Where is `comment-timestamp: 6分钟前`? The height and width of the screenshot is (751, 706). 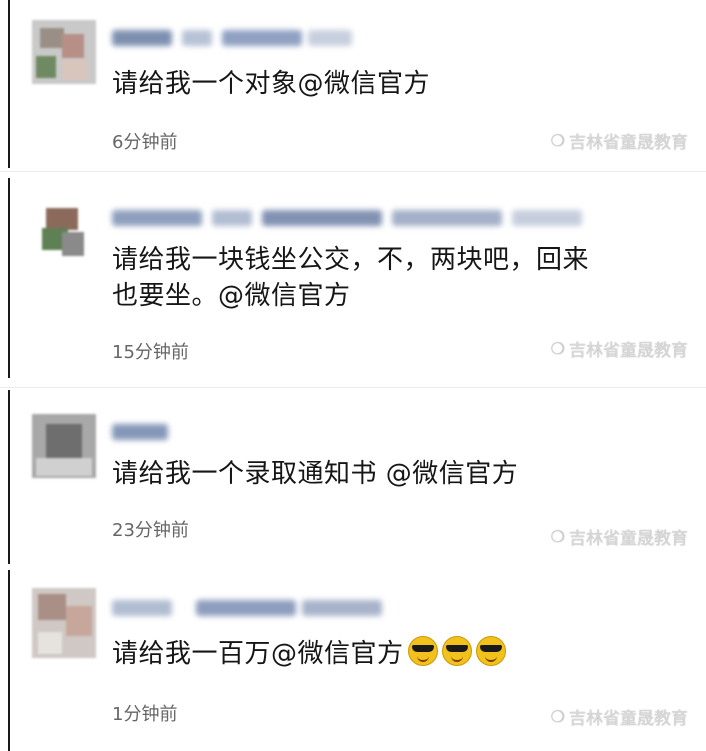 comment-timestamp: 6分钟前 is located at coordinates (145, 142).